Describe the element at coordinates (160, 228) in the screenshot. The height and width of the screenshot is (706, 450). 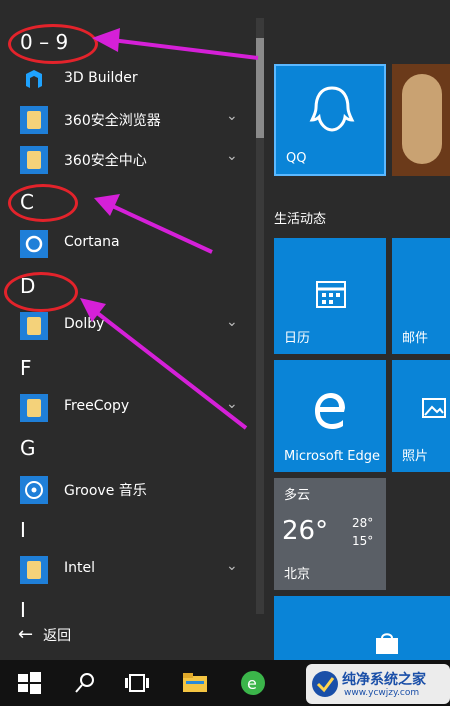
I see `annotation-arrow-c` at that location.